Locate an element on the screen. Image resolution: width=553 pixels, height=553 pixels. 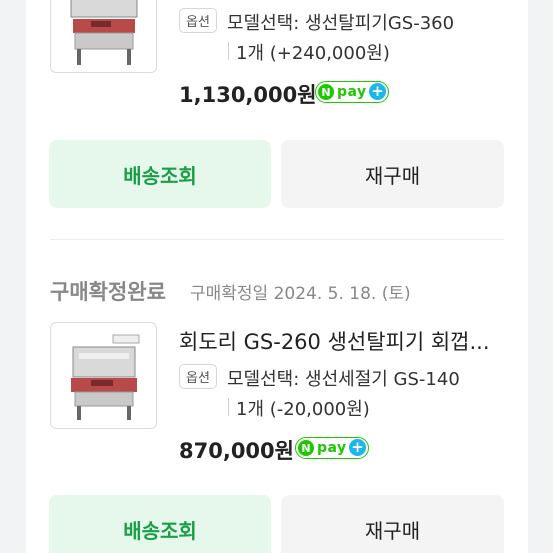
option-text: 모델선택: 생선세절기 GS-140 is located at coordinates (343, 379).